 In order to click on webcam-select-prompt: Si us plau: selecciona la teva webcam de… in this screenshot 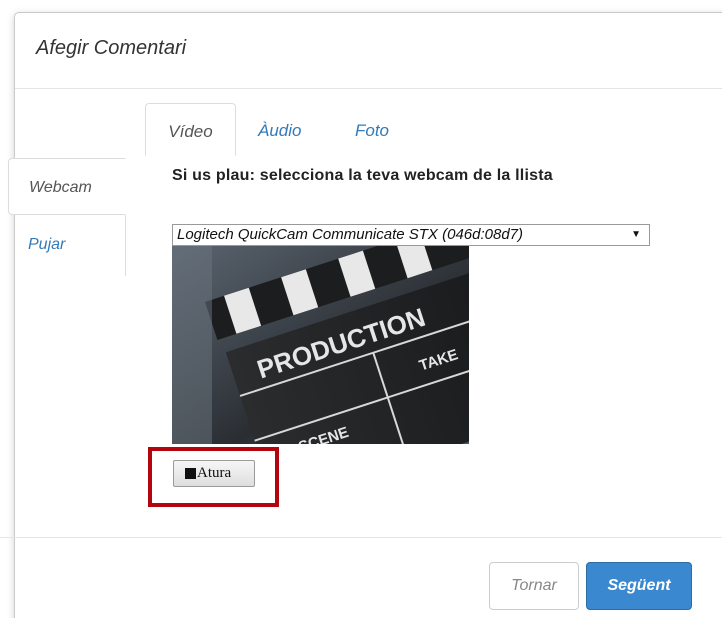, I will do `click(362, 175)`.